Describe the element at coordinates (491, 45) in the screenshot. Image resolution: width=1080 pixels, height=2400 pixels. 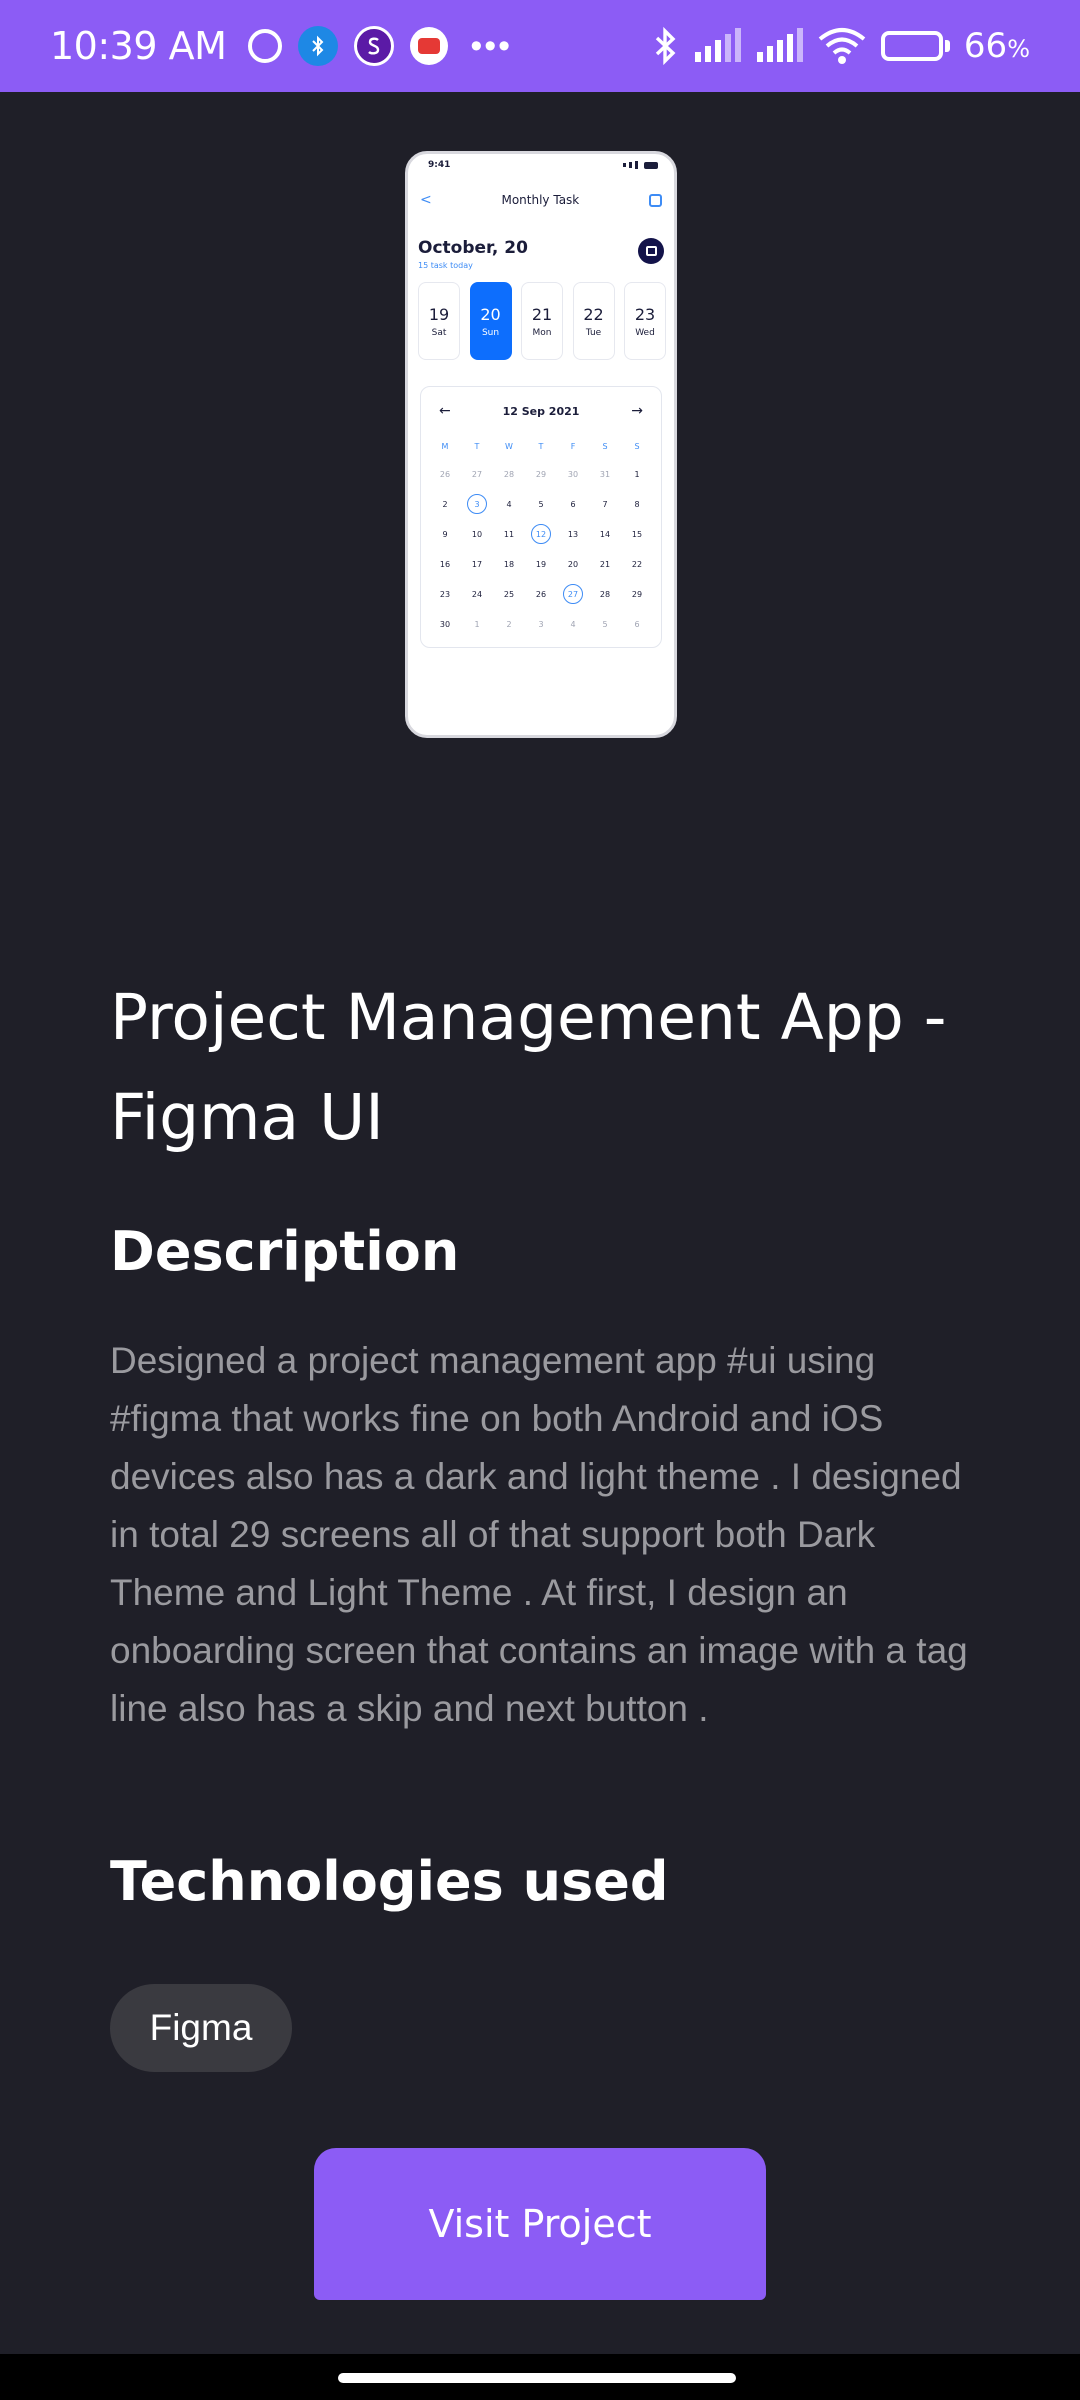
I see `more-notifications-icon: •••` at that location.